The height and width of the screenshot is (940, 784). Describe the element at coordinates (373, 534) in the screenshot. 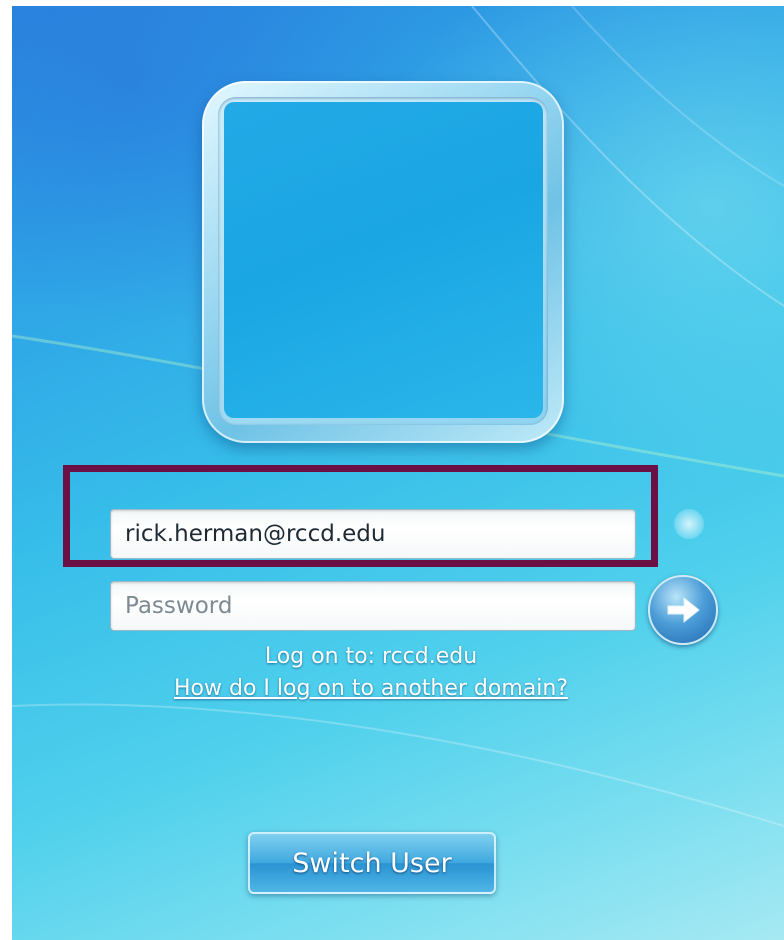

I see `username-field` at that location.